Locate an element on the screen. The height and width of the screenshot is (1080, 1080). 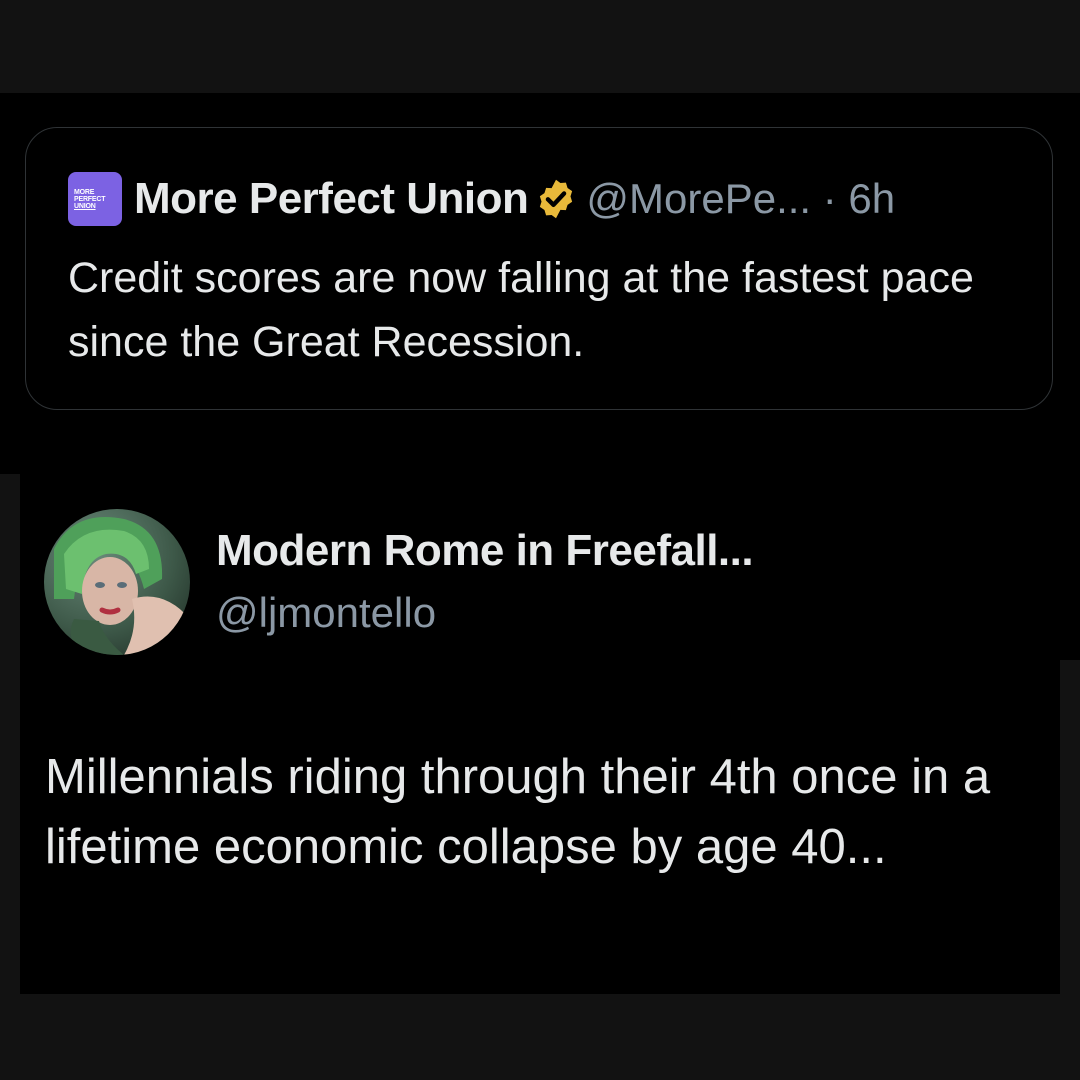
tweet-handle: @ljmontello is located at coordinates (484, 613).